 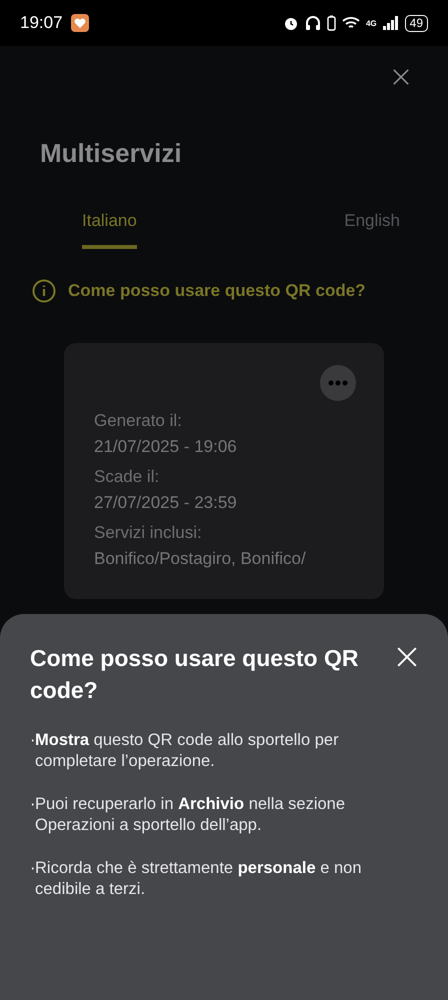 What do you see at coordinates (390, 23) in the screenshot?
I see `signal-icon` at bounding box center [390, 23].